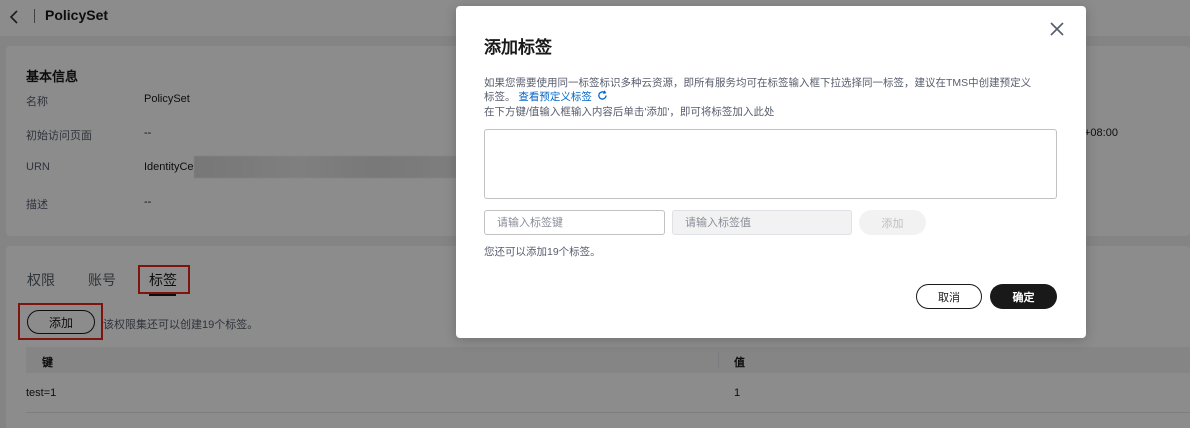 The width and height of the screenshot is (1190, 428). I want to click on view-predefined-tags-link: 查看预定义标签, so click(555, 97).